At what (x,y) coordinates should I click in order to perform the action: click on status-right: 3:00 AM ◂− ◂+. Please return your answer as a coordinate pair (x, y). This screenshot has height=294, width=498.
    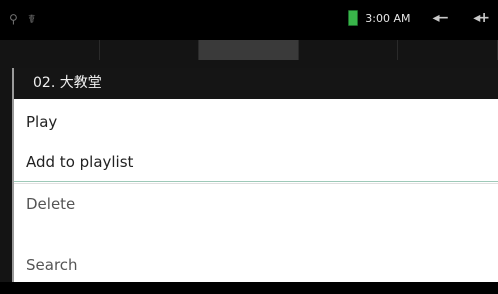
    Looking at the image, I should click on (419, 18).